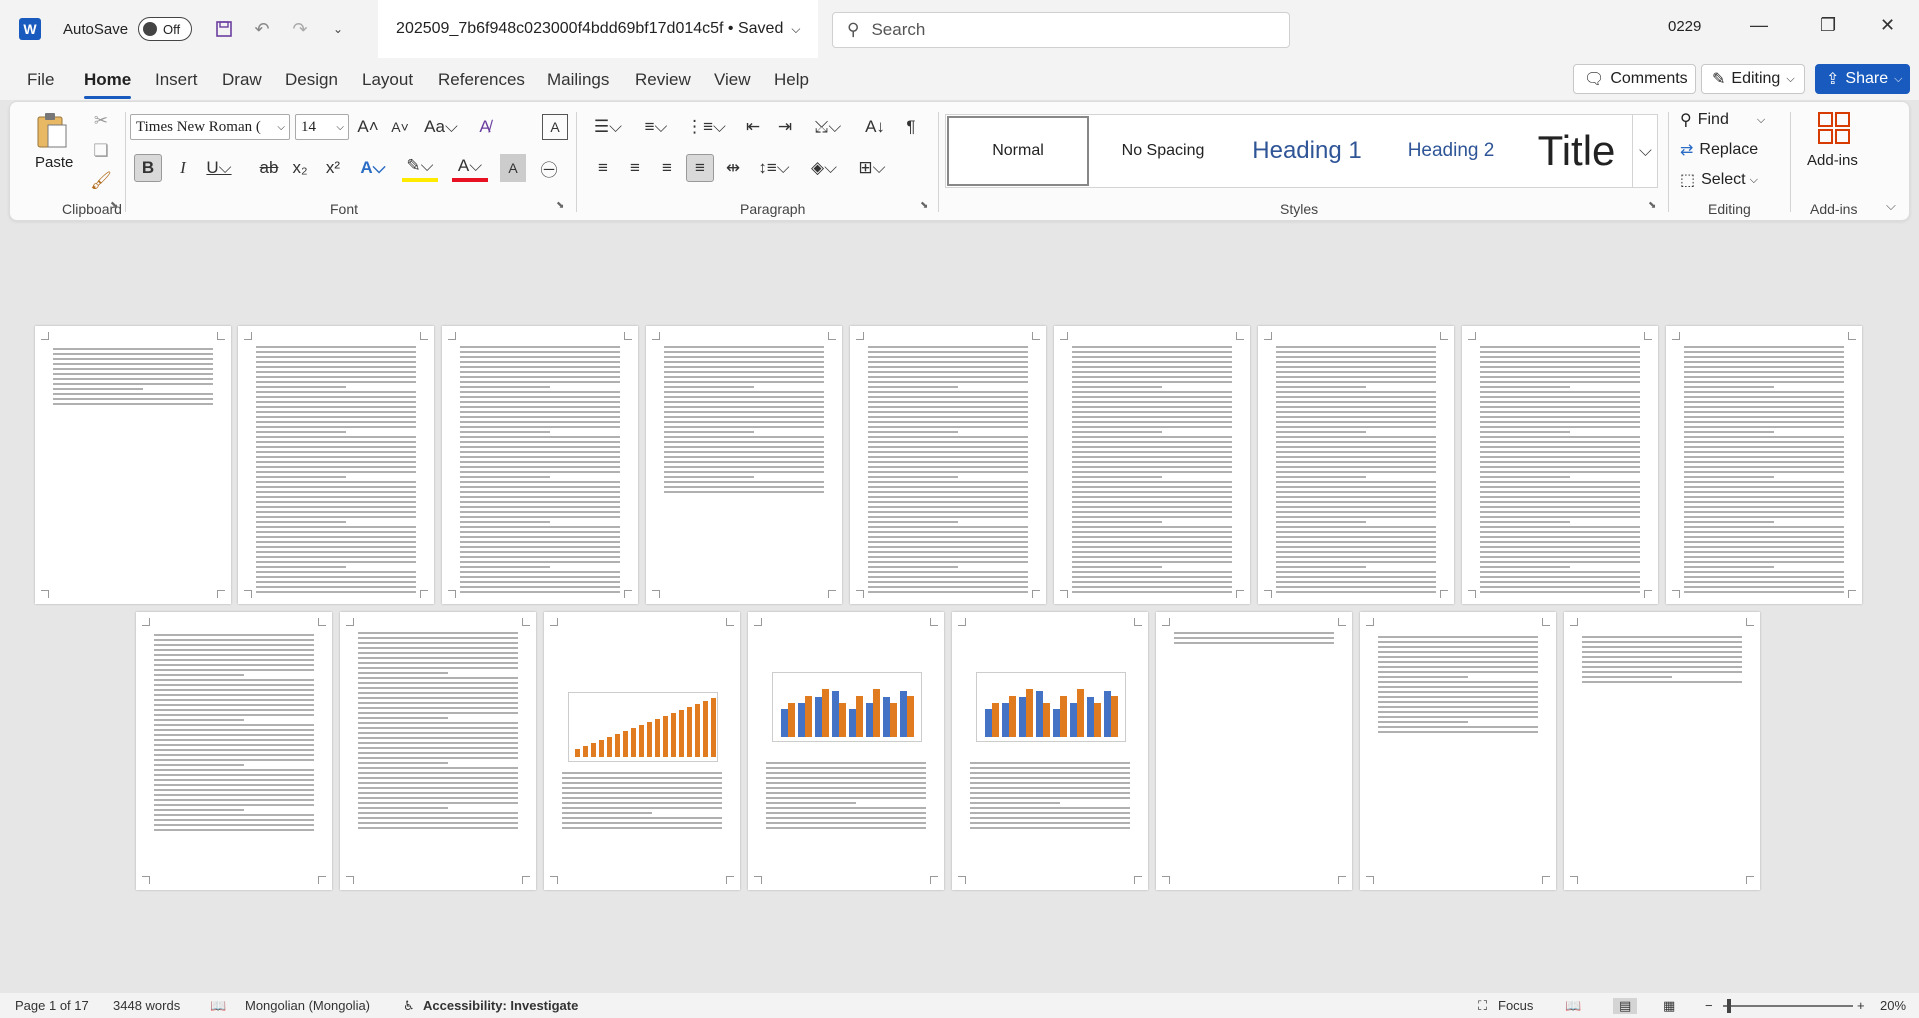 This screenshot has width=1919, height=1018. What do you see at coordinates (400, 127) in the screenshot?
I see `shrink-font-icon: A˅` at bounding box center [400, 127].